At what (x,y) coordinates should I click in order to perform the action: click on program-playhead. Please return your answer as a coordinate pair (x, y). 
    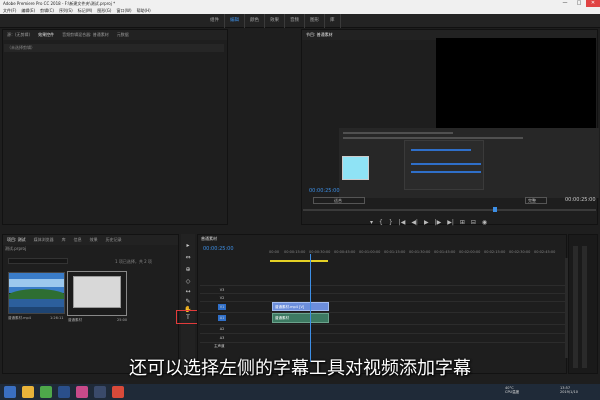
    Looking at the image, I should click on (495, 209).